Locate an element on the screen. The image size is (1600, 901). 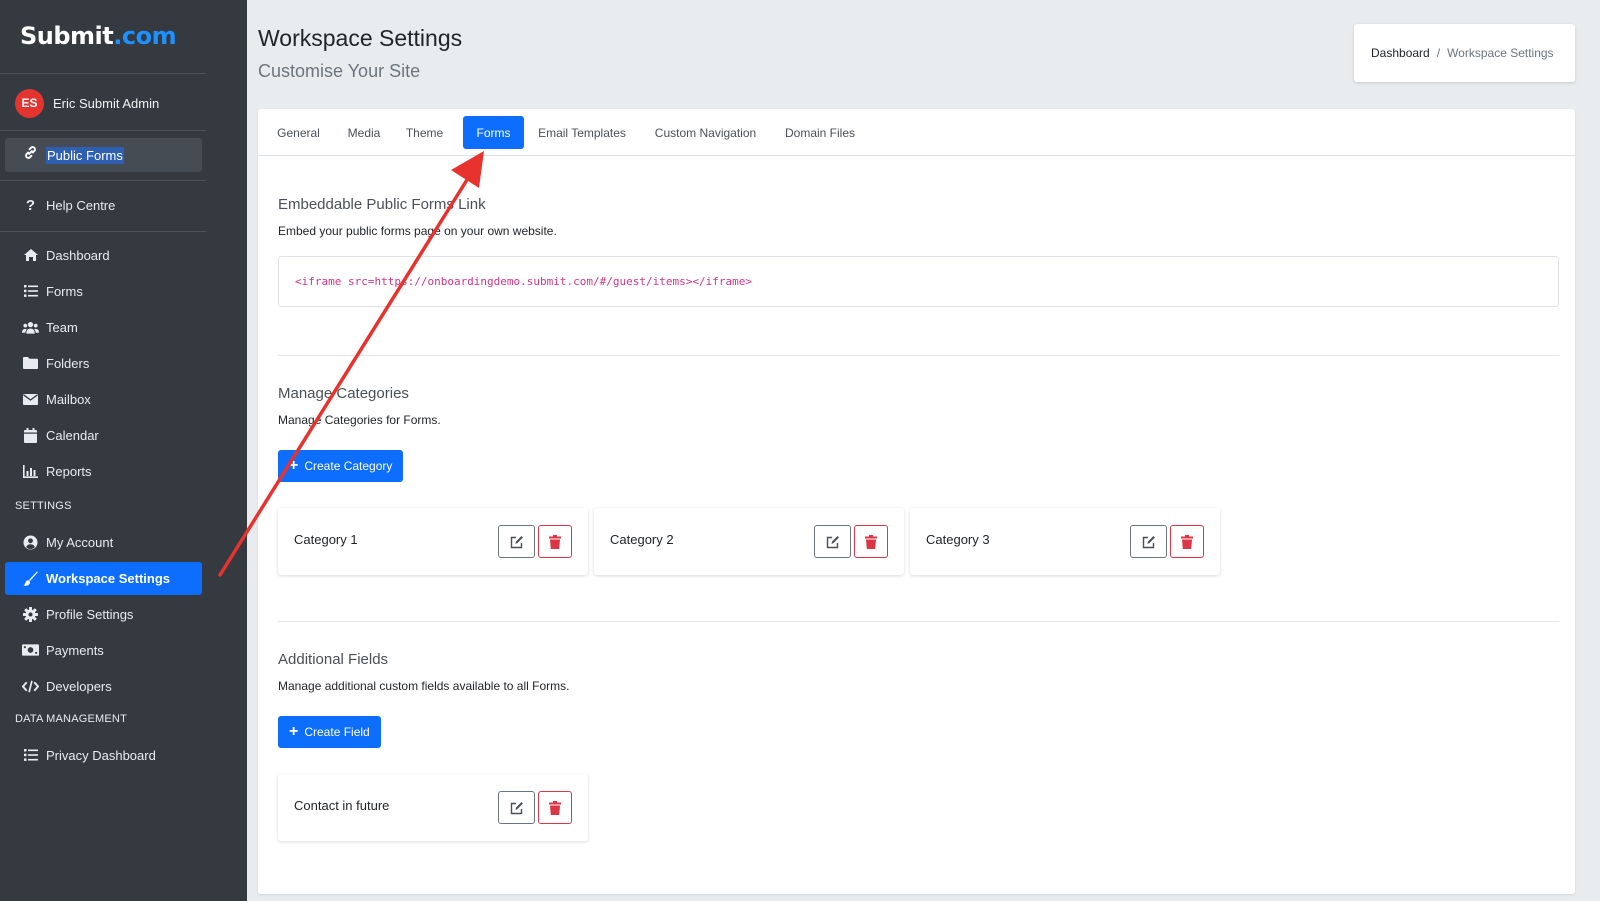
field-card: Contact in future is located at coordinates (433, 807).